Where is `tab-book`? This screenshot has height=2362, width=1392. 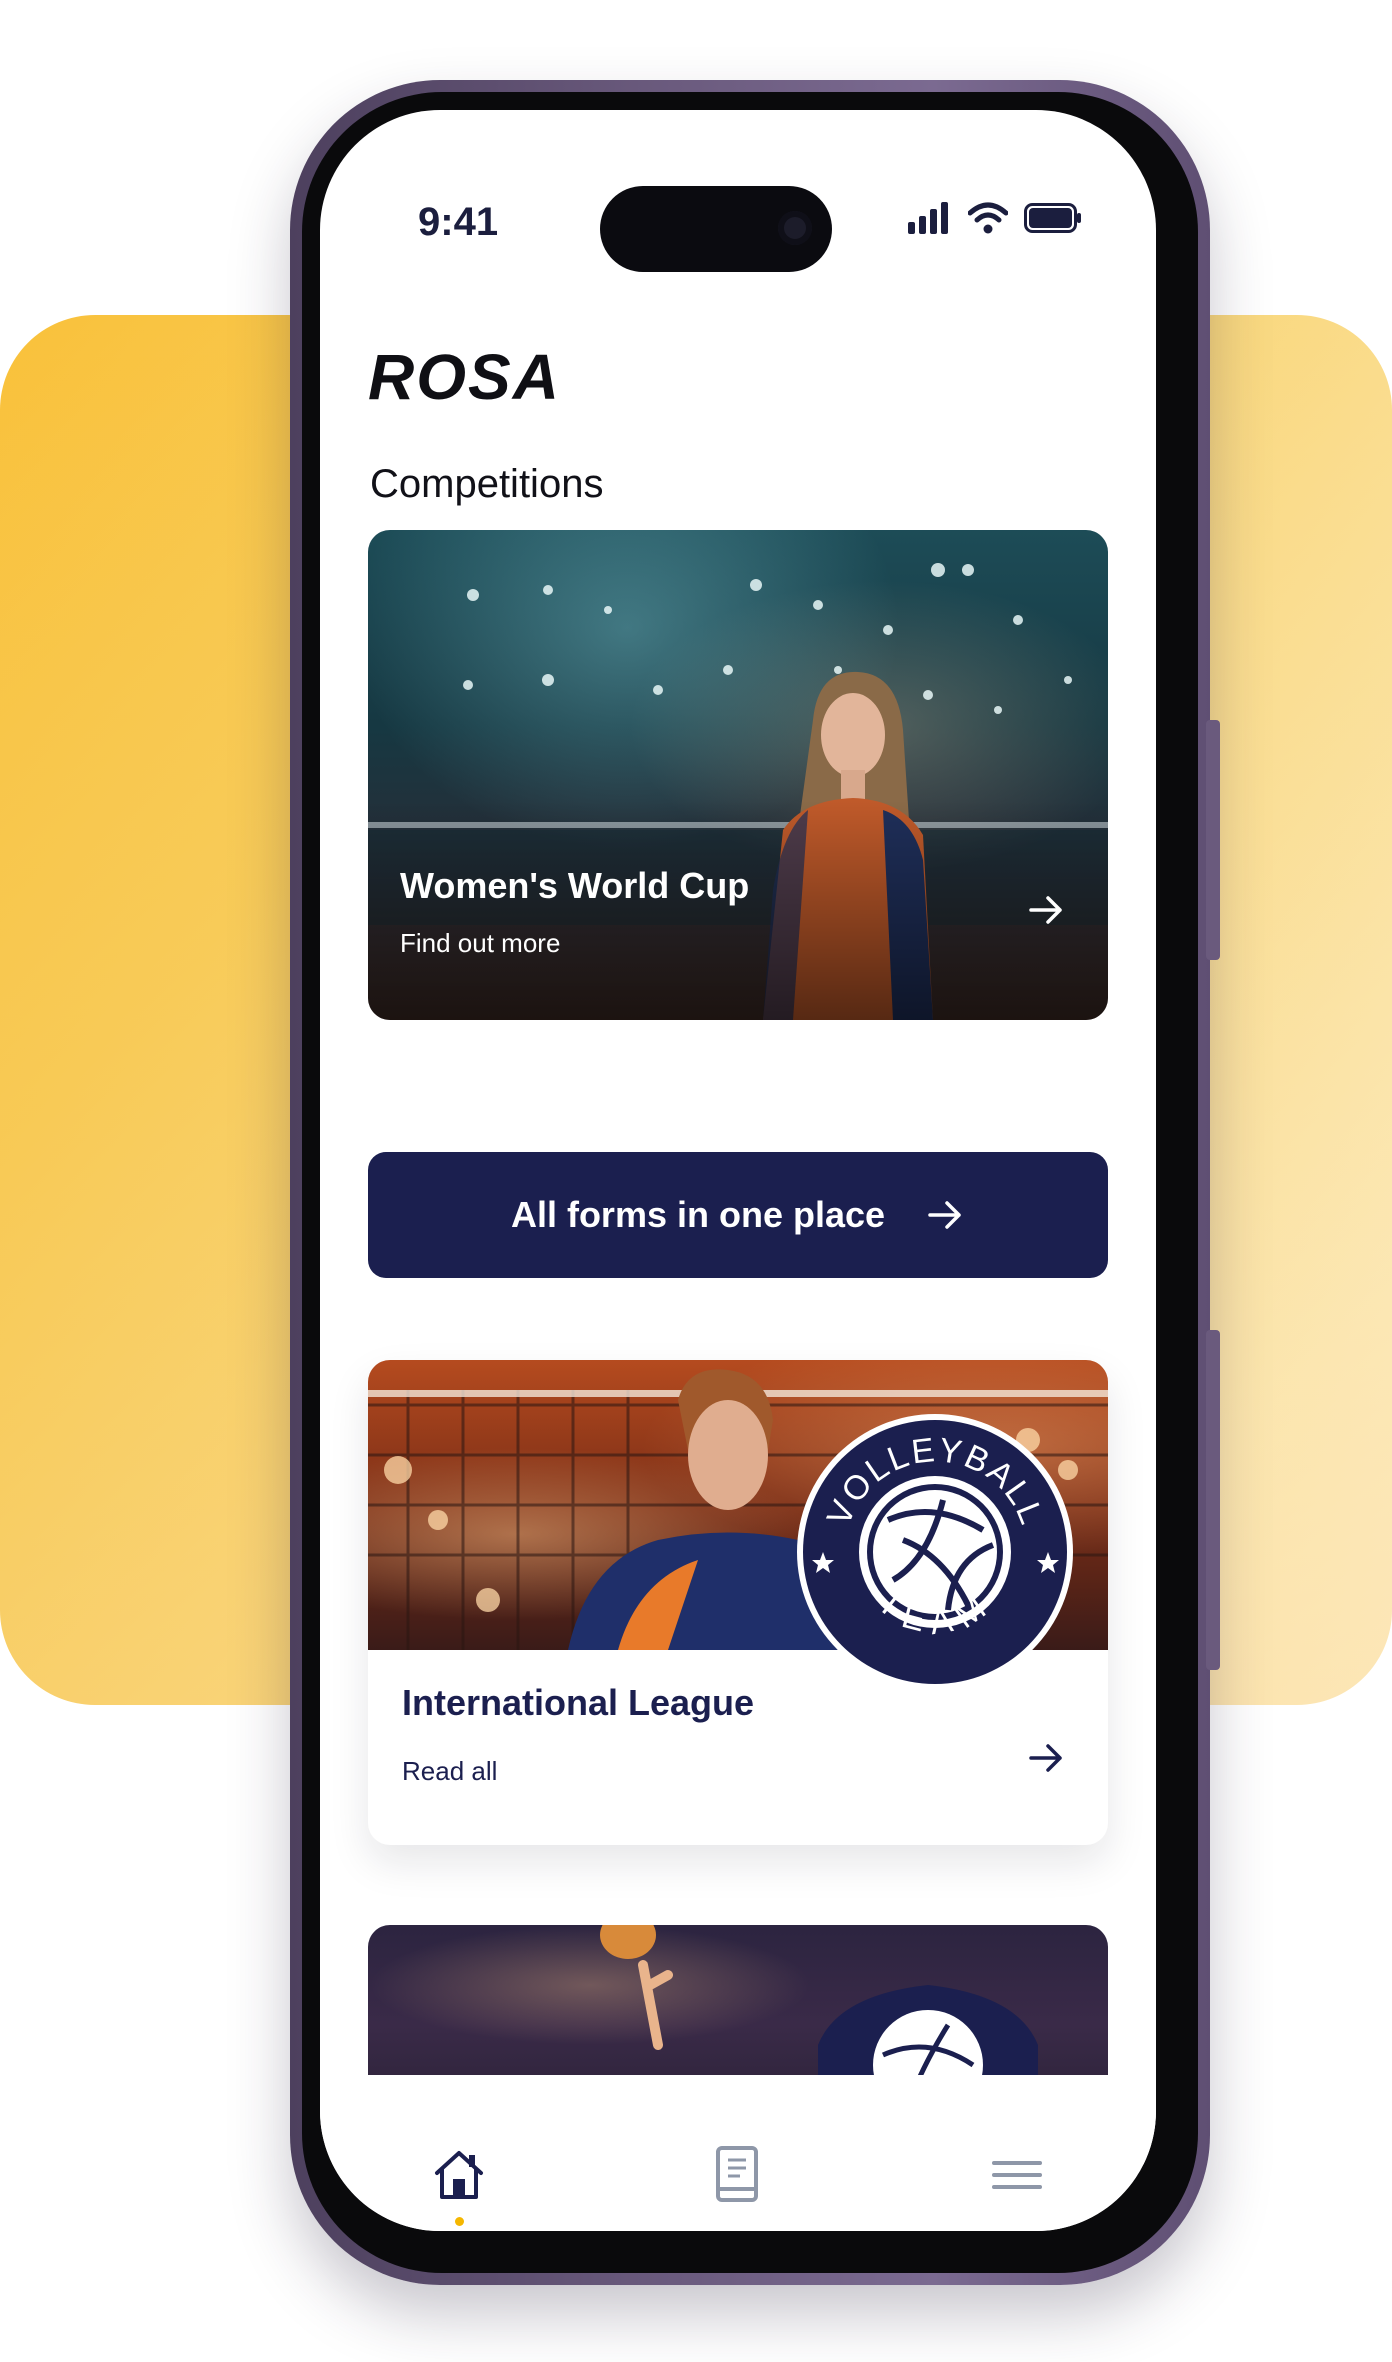
tab-book is located at coordinates (738, 2175).